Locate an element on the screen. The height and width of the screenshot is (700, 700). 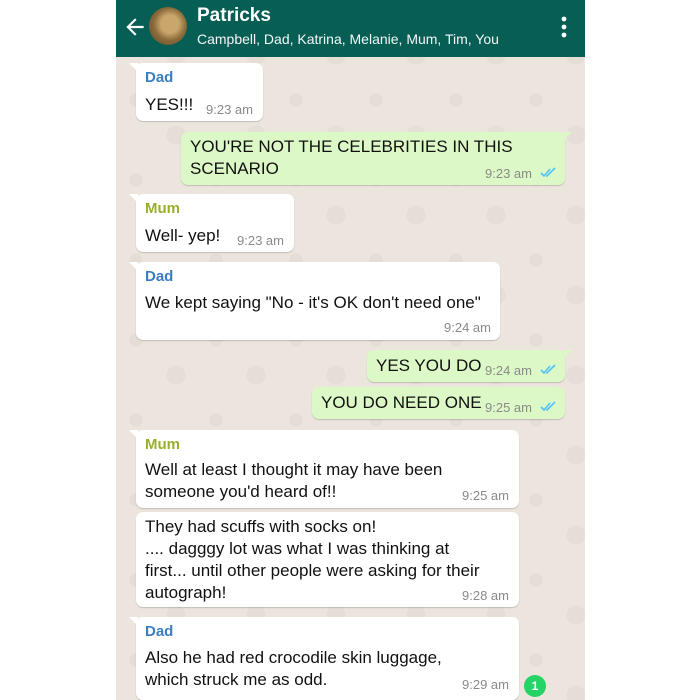
group-avatar is located at coordinates (168, 26).